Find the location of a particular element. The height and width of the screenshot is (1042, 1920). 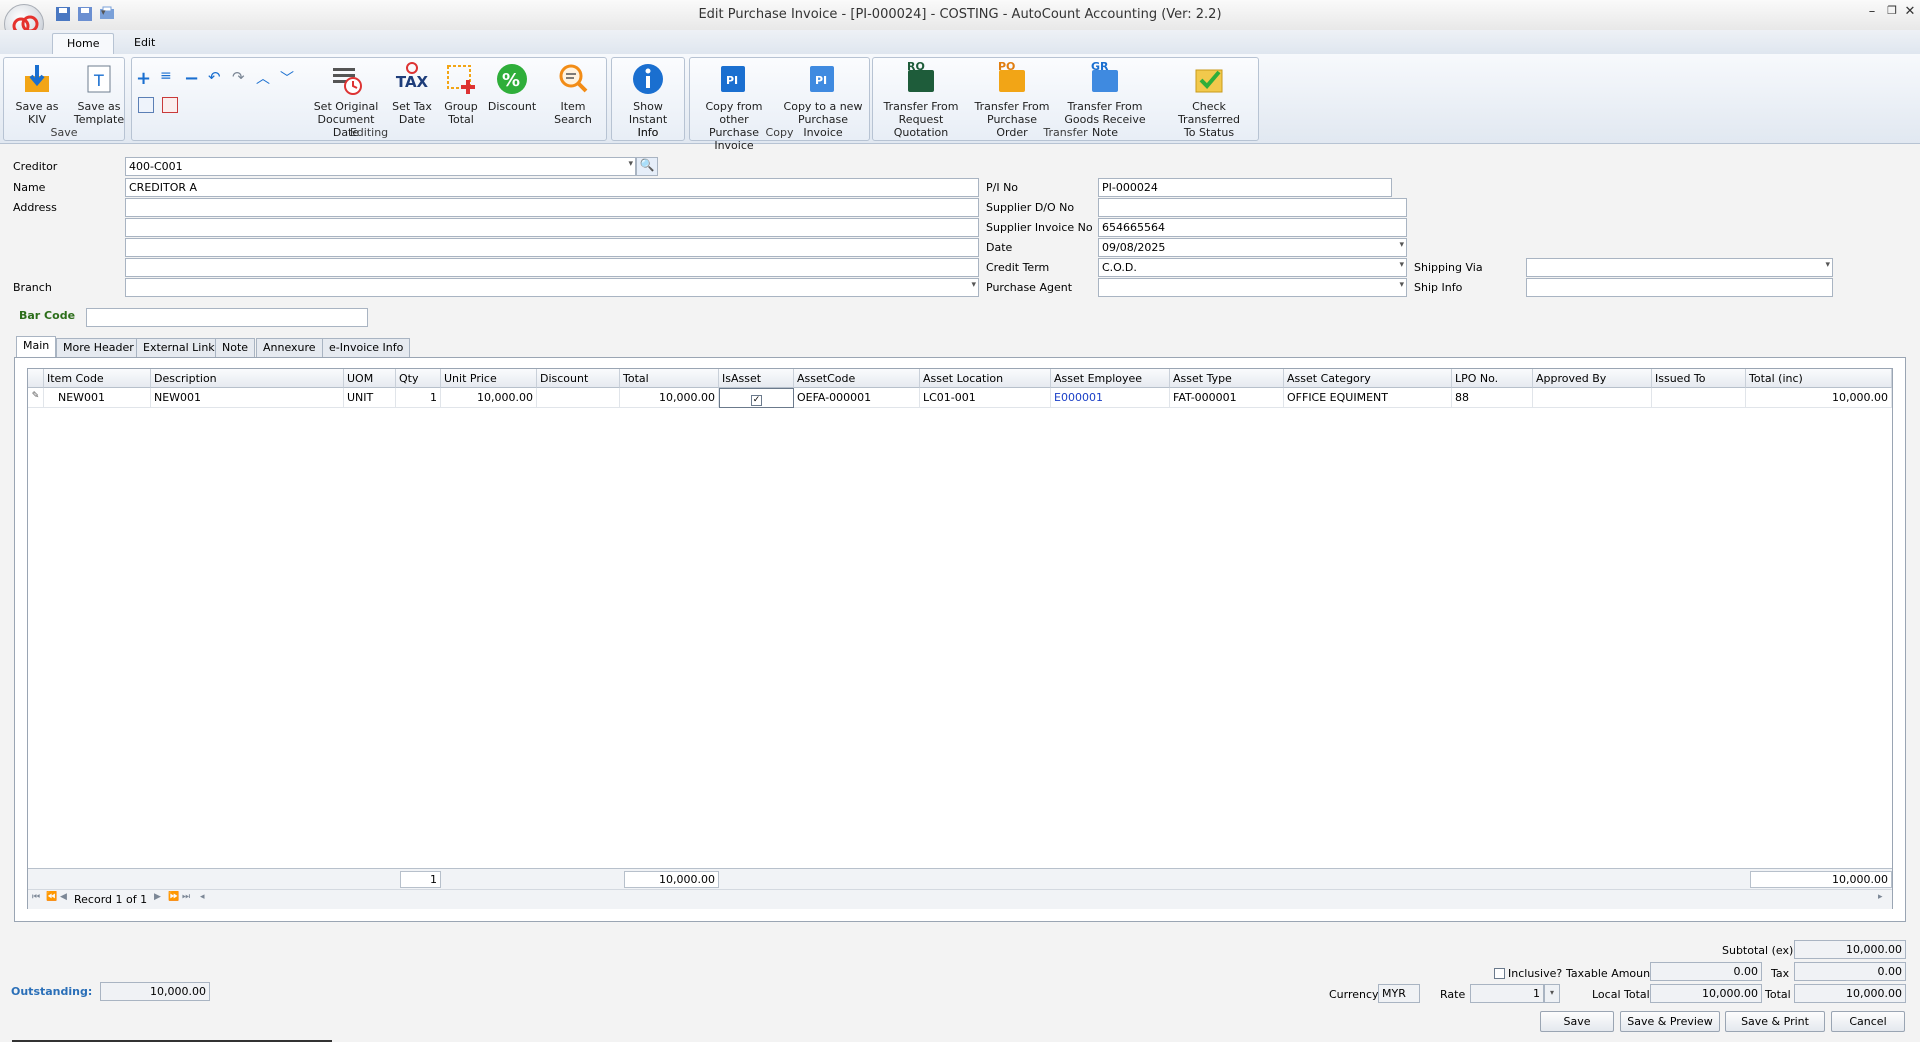

transfer-from-po-button: PO Transfer From Purchase Order is located at coordinates (1012, 99).